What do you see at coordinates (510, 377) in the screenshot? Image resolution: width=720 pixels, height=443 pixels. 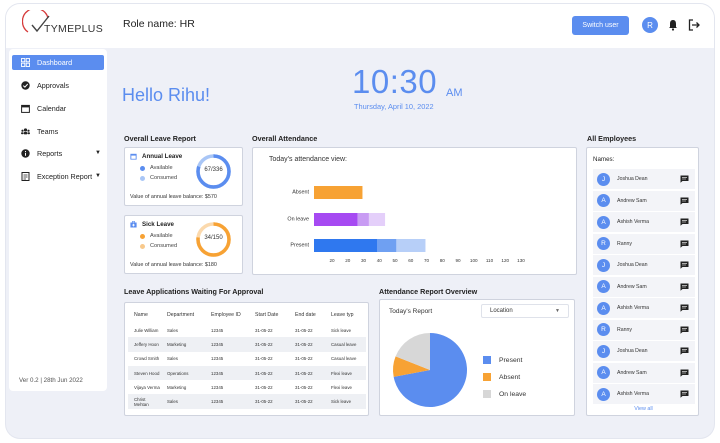 I see `legend-label: Absent` at bounding box center [510, 377].